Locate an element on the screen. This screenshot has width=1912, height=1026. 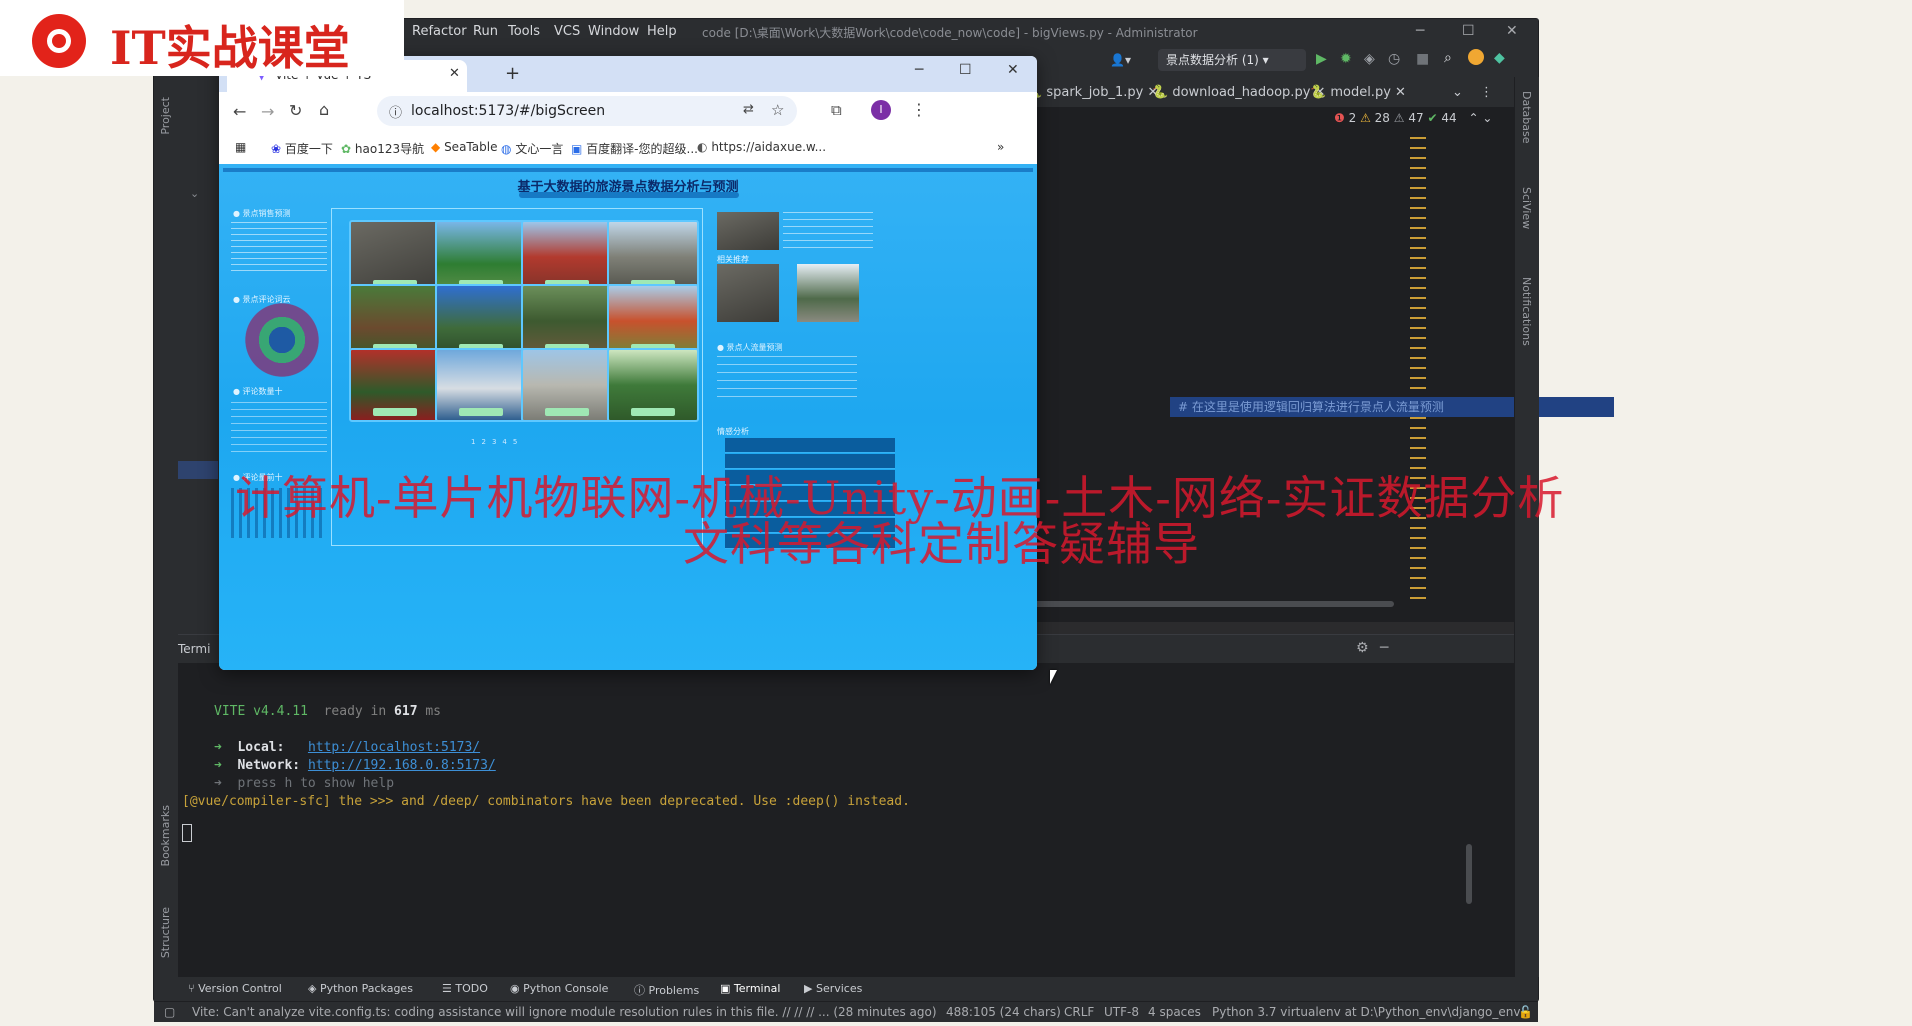
menu-help: Help is located at coordinates (662, 31).